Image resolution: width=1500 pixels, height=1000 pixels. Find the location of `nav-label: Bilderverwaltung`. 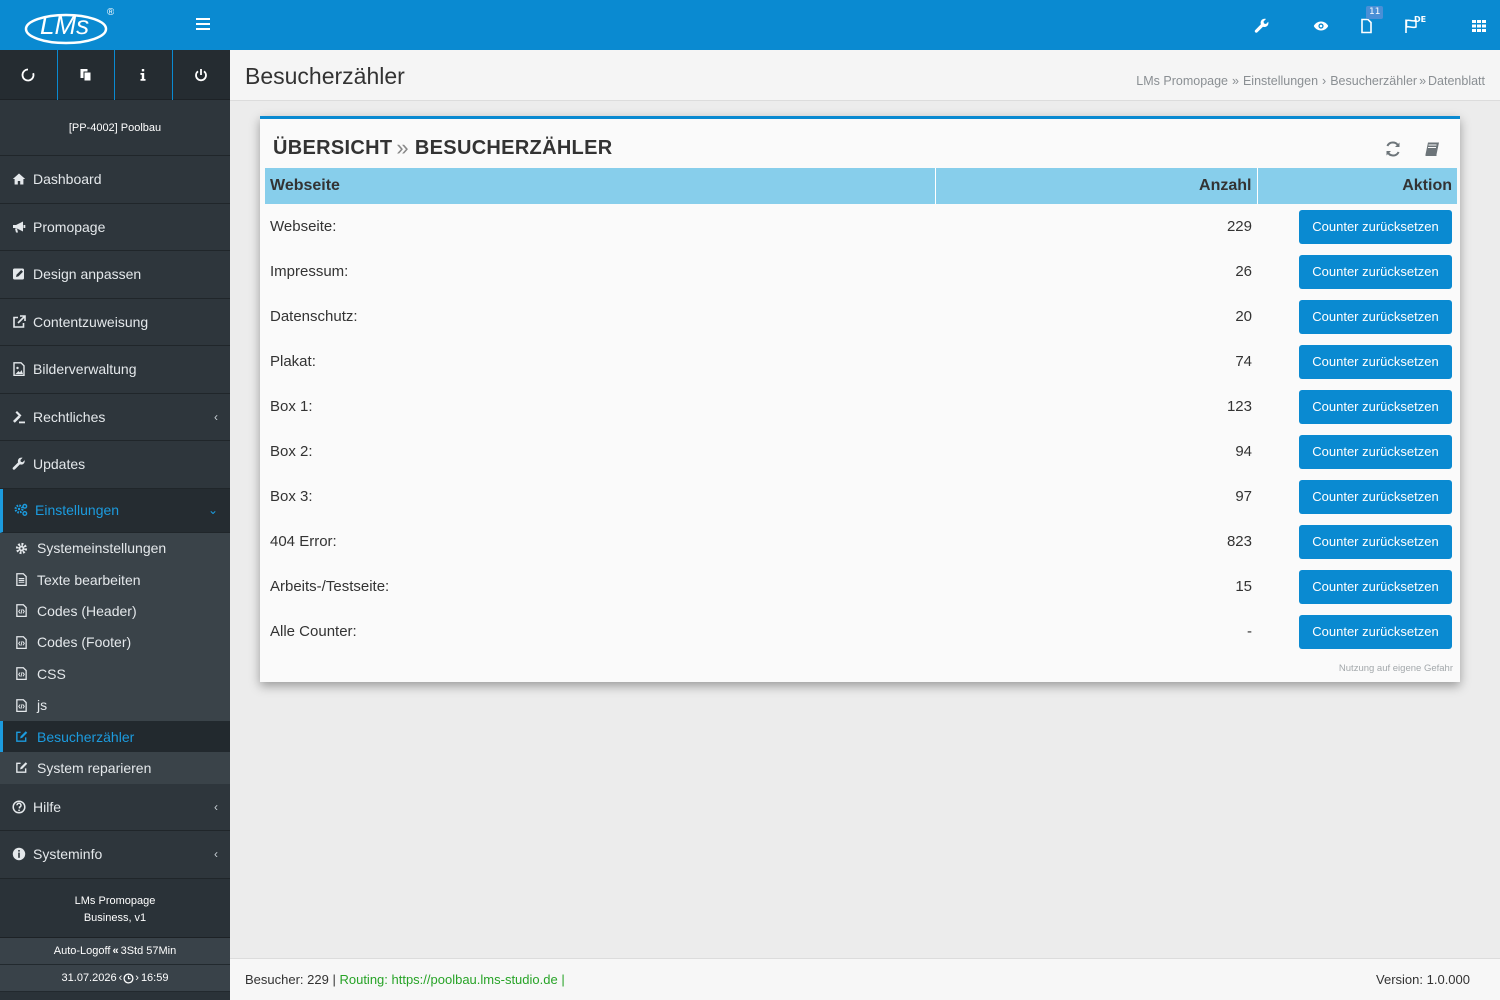

nav-label: Bilderverwaltung is located at coordinates (85, 369).